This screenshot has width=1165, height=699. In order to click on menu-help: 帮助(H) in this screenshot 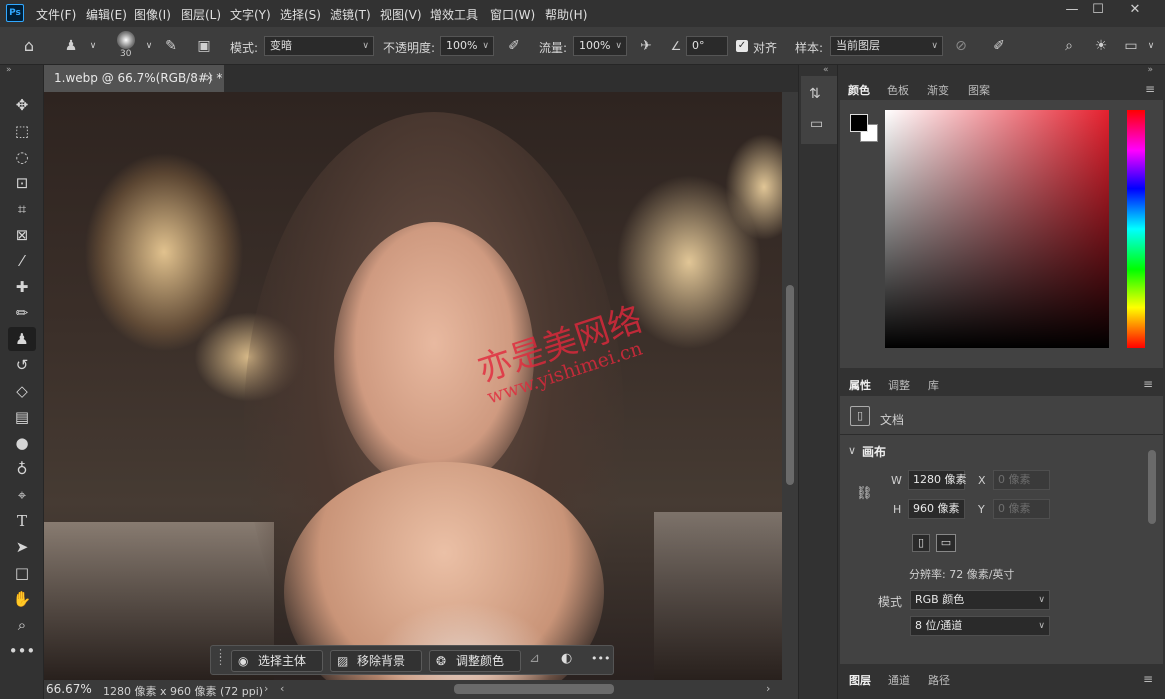, I will do `click(566, 14)`.